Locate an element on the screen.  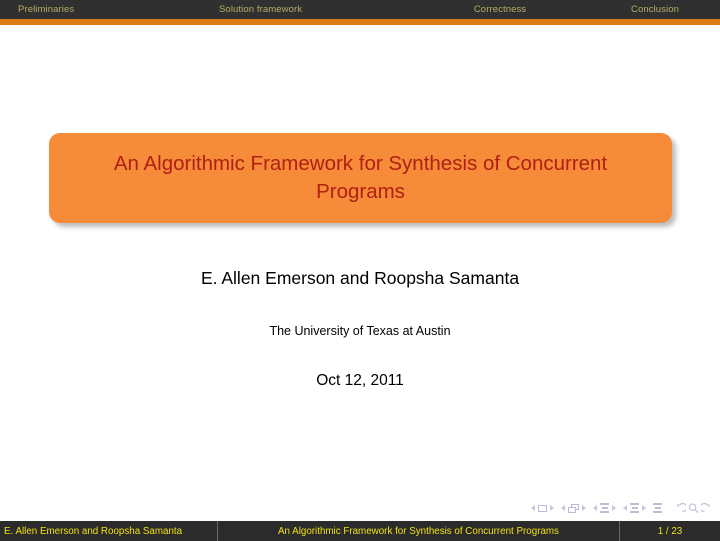
back-arrow-icon is located at coordinates (679, 508).